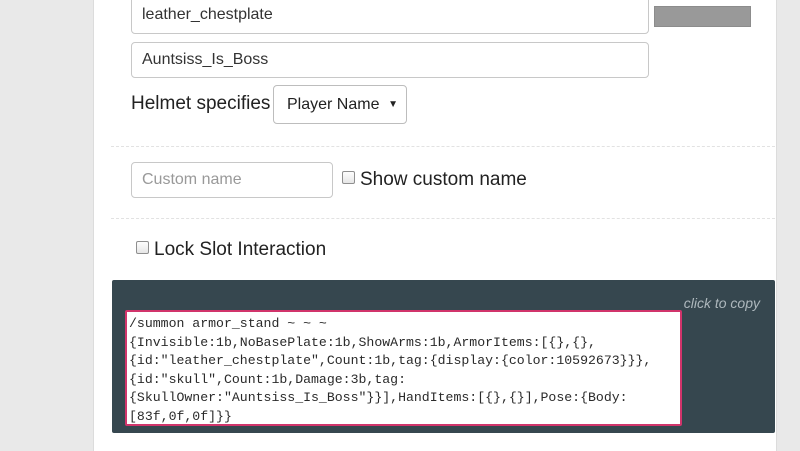 The height and width of the screenshot is (451, 800). Describe the element at coordinates (240, 249) in the screenshot. I see `lock-slot-label: Lock Slot Interaction` at that location.